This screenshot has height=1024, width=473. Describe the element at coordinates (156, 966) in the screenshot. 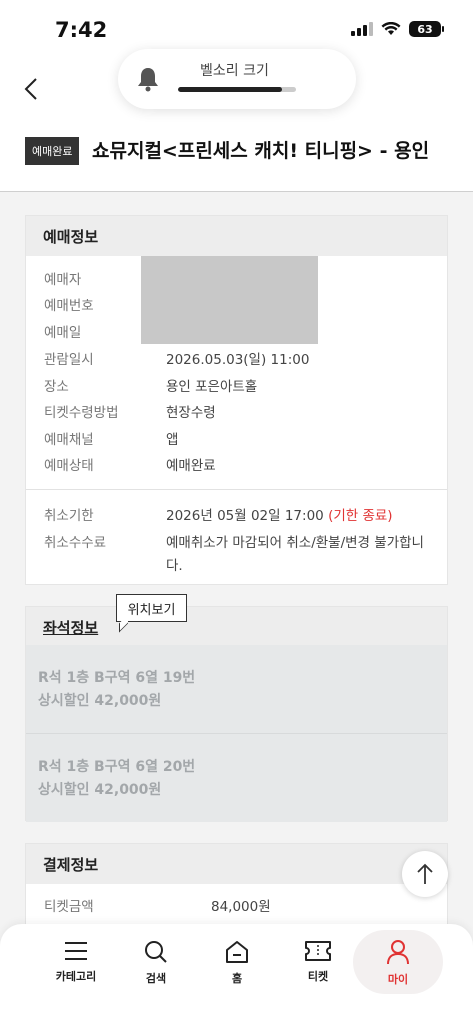

I see `nav-item-search: 검색` at that location.